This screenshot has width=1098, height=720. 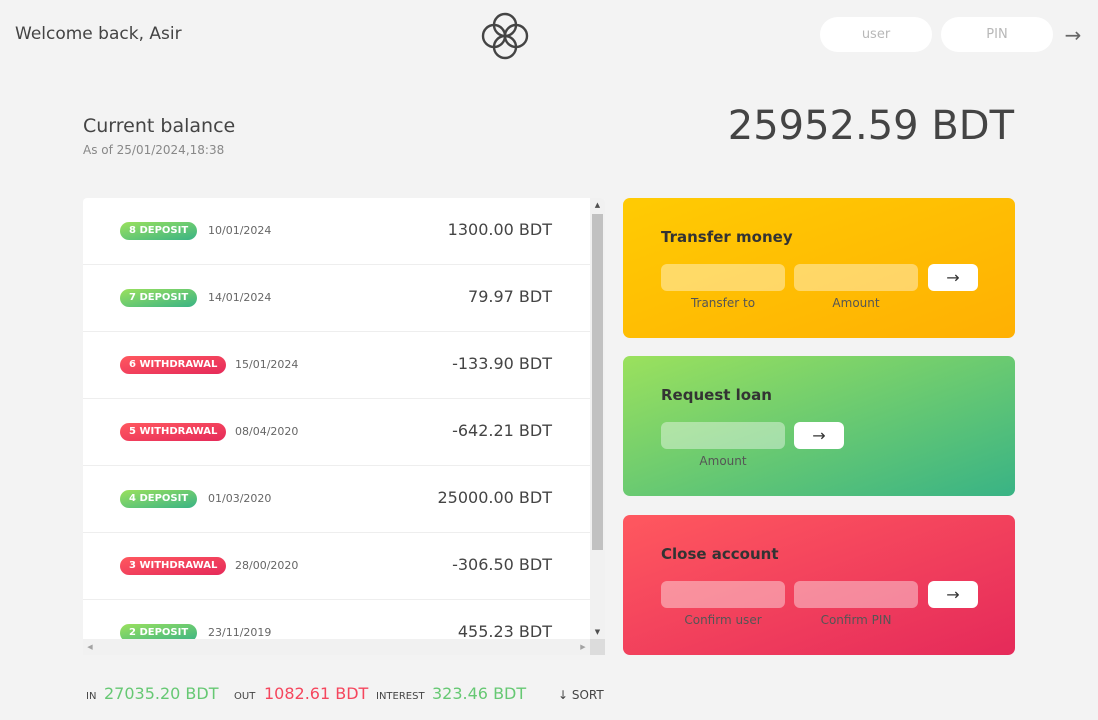 I want to click on movement-value: -133.90 BDT, so click(x=502, y=363).